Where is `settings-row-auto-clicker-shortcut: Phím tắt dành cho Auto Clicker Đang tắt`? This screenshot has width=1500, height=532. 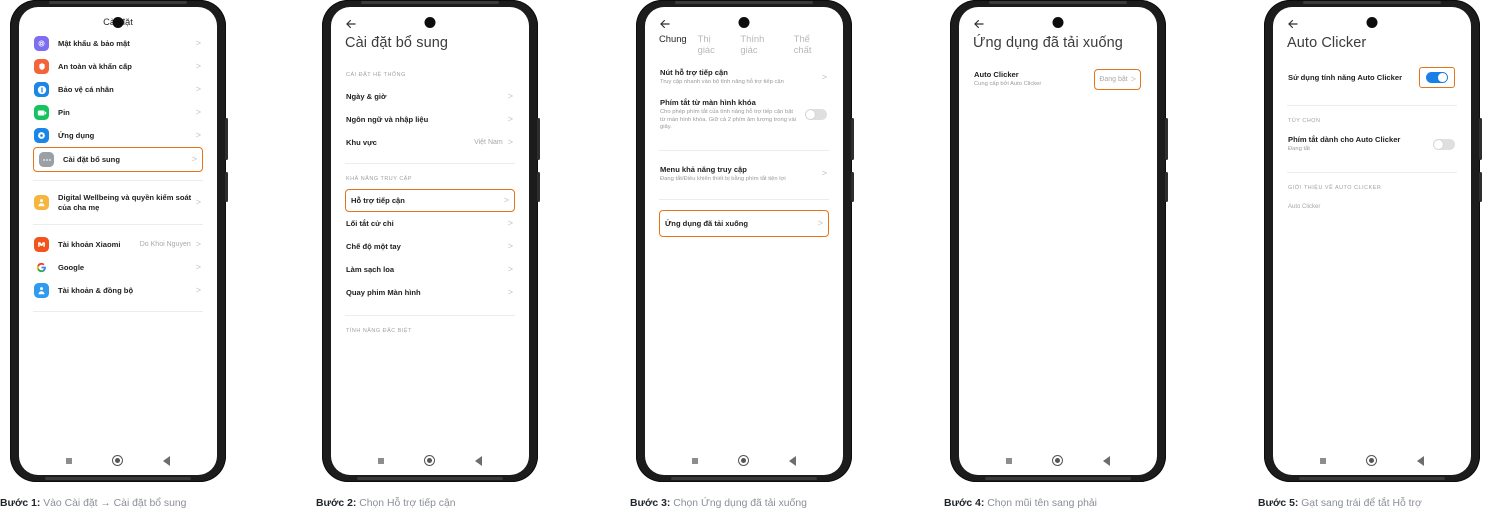 settings-row-auto-clicker-shortcut: Phím tắt dành cho Auto Clicker Đang tắt is located at coordinates (1372, 144).